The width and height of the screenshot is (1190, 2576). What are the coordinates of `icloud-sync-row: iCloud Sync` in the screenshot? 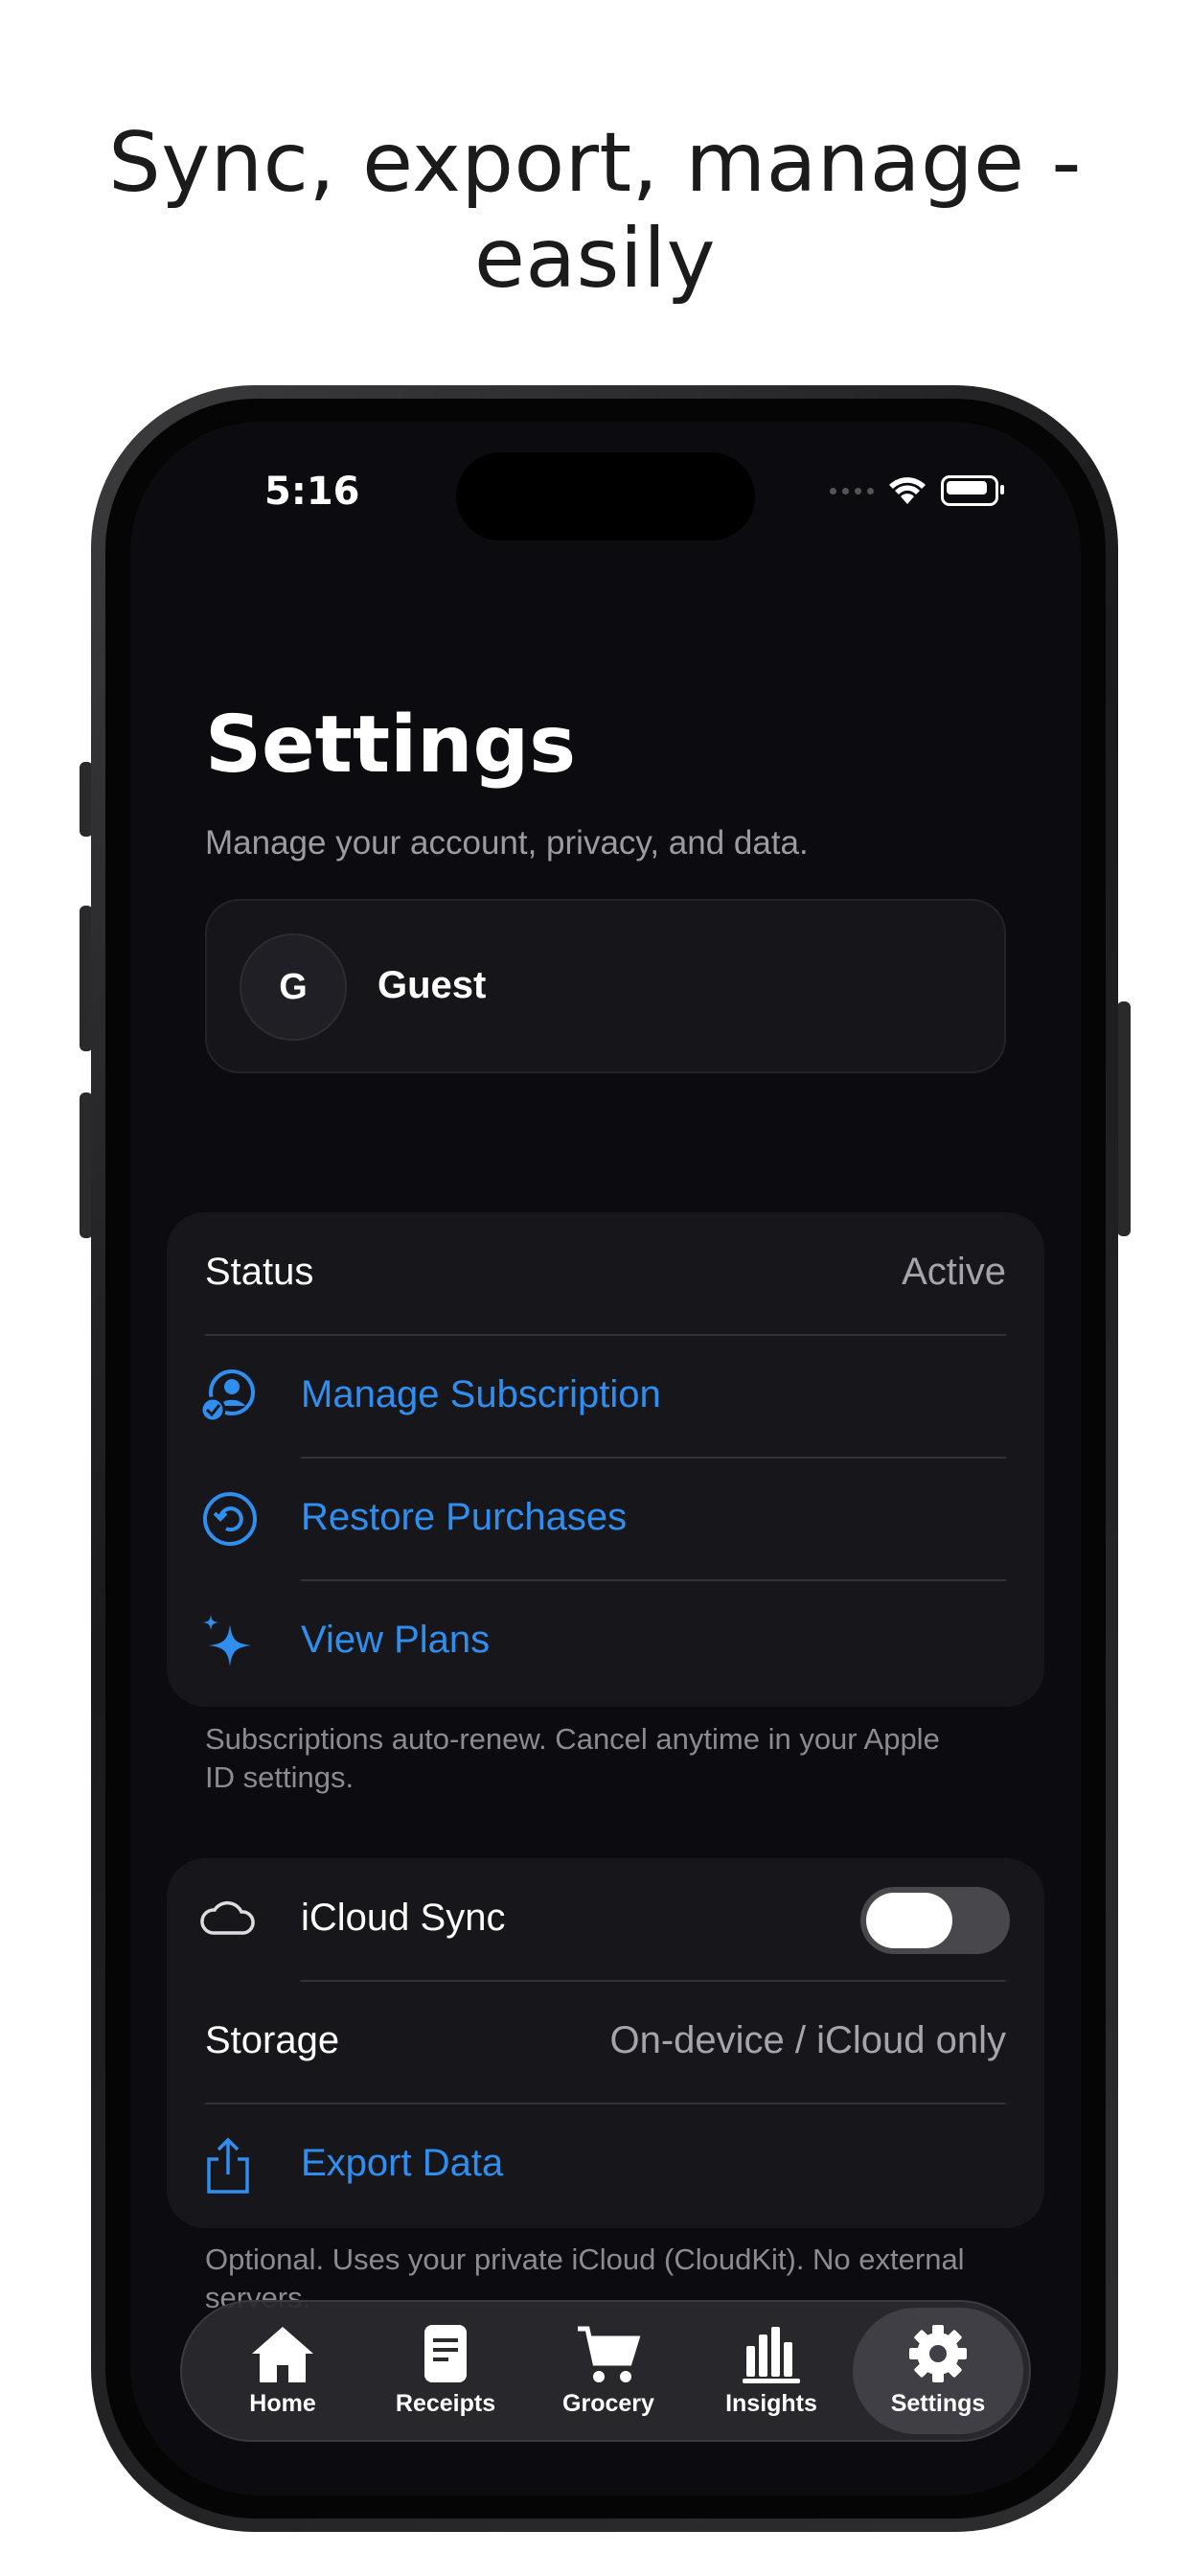 It's located at (606, 1919).